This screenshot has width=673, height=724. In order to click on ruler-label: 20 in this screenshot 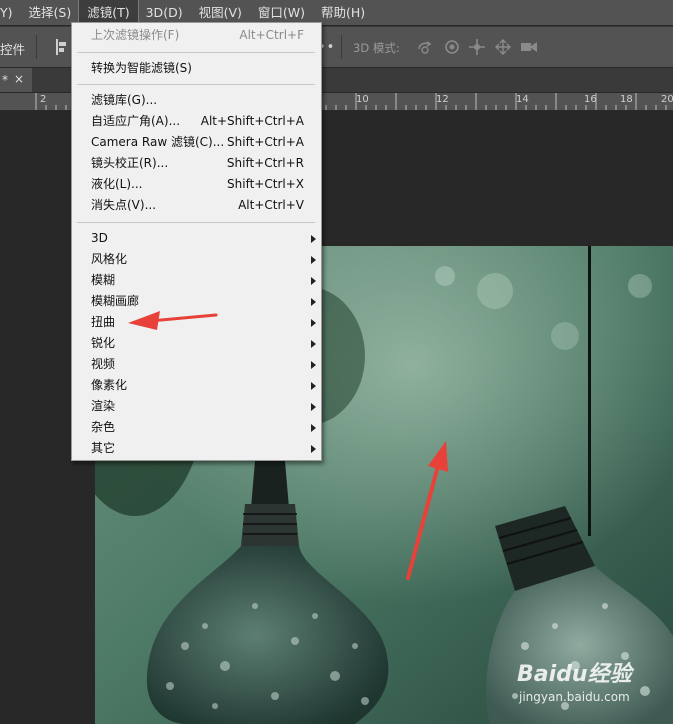, I will do `click(667, 99)`.